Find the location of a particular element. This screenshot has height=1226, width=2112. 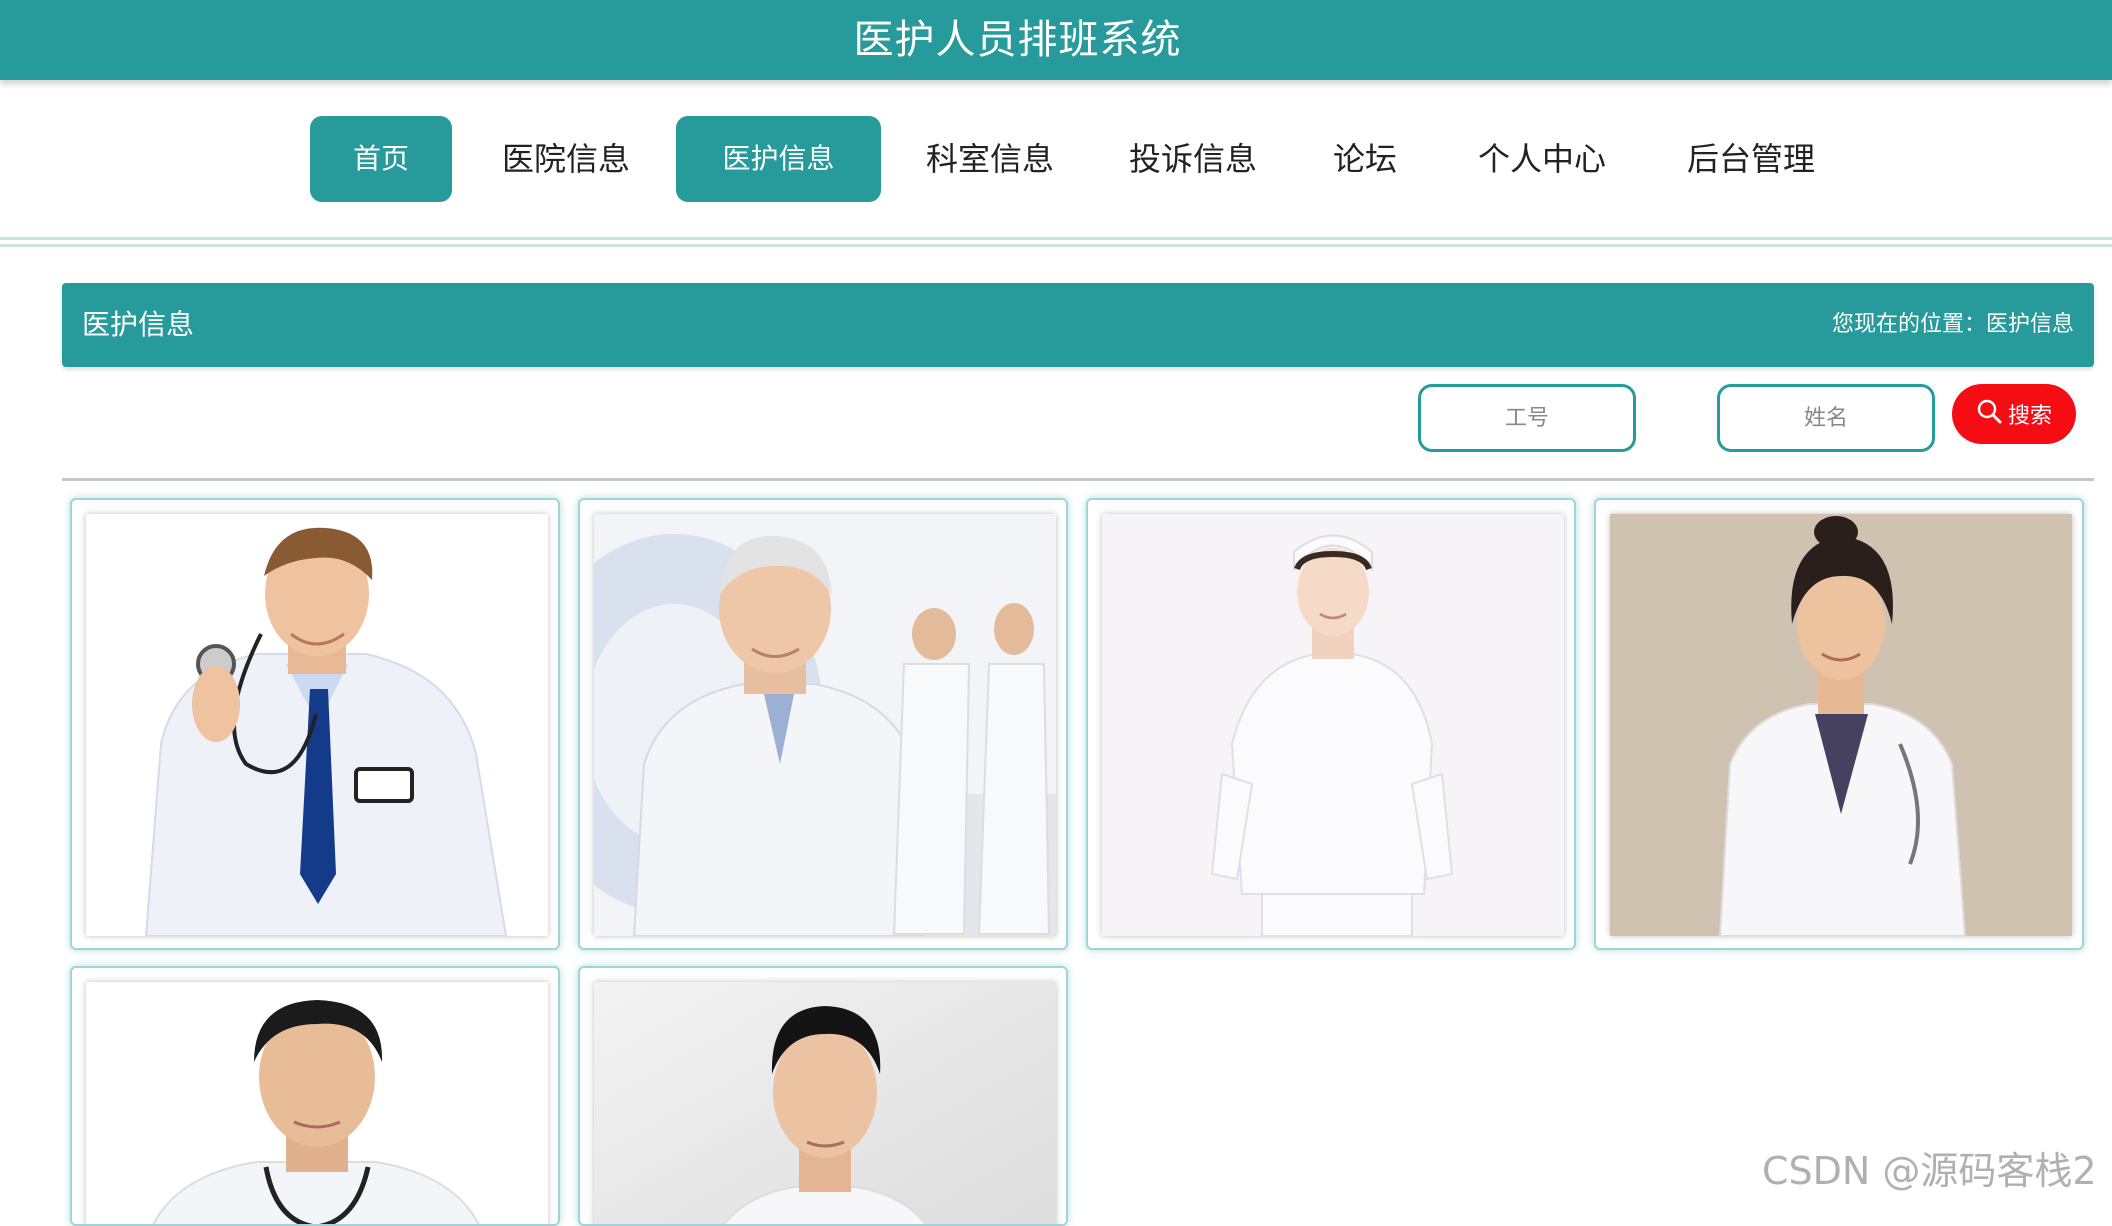

nav-divider is located at coordinates (1056, 242).